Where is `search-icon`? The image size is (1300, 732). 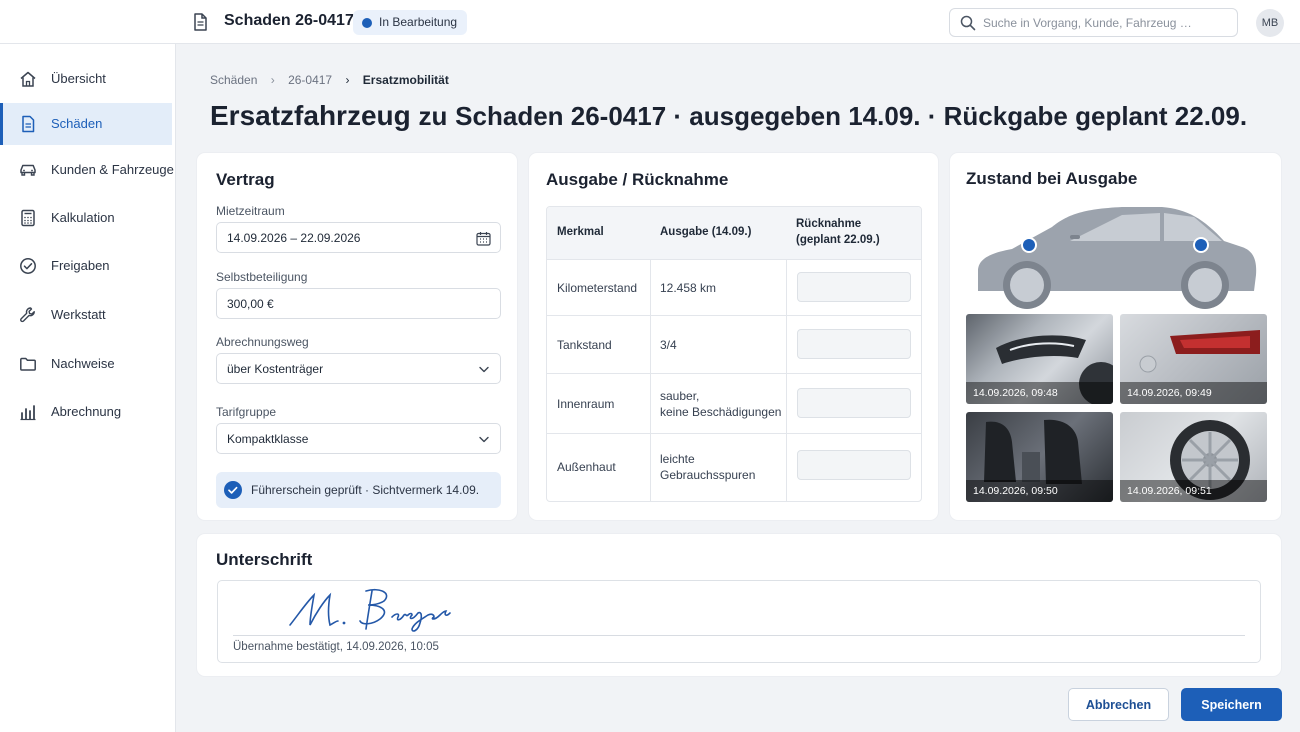 search-icon is located at coordinates (968, 23).